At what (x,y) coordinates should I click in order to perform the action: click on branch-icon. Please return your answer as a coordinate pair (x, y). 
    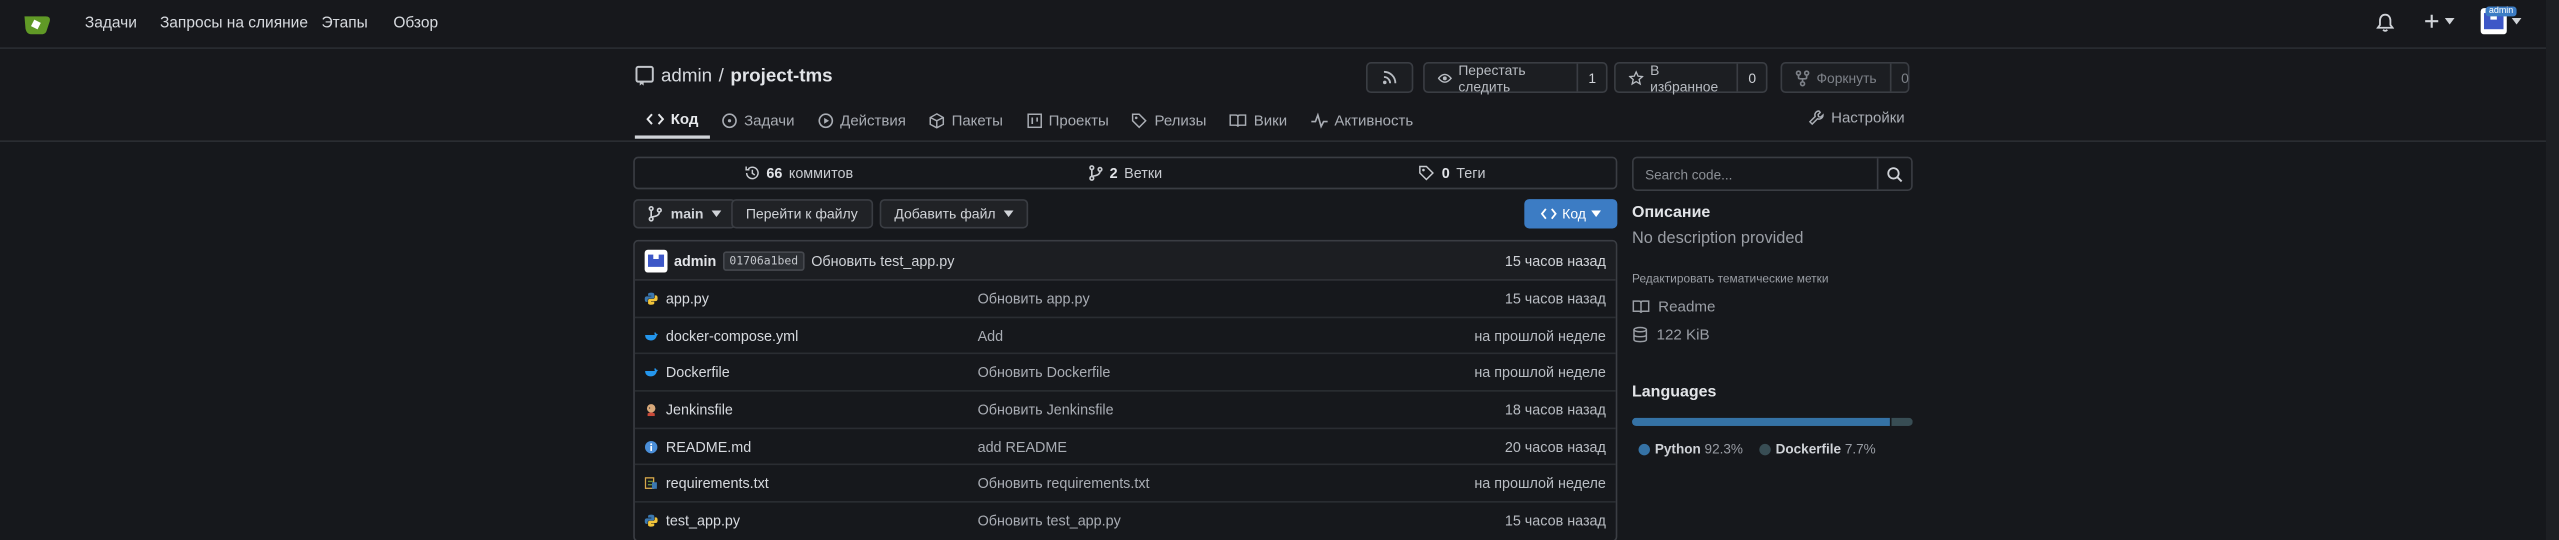
    Looking at the image, I should click on (655, 213).